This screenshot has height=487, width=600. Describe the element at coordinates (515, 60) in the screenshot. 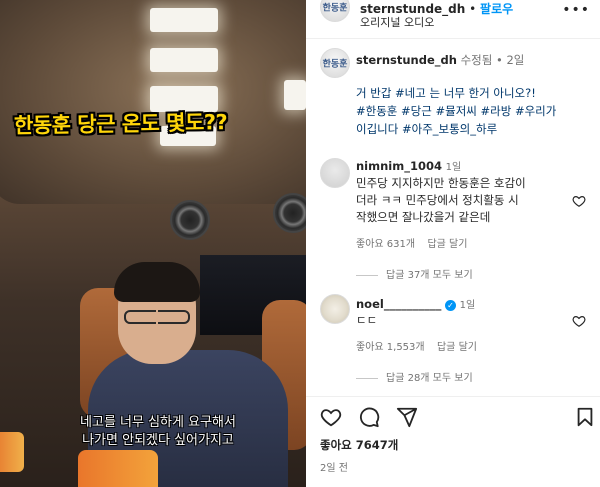

I see `caption-time: 2일` at that location.